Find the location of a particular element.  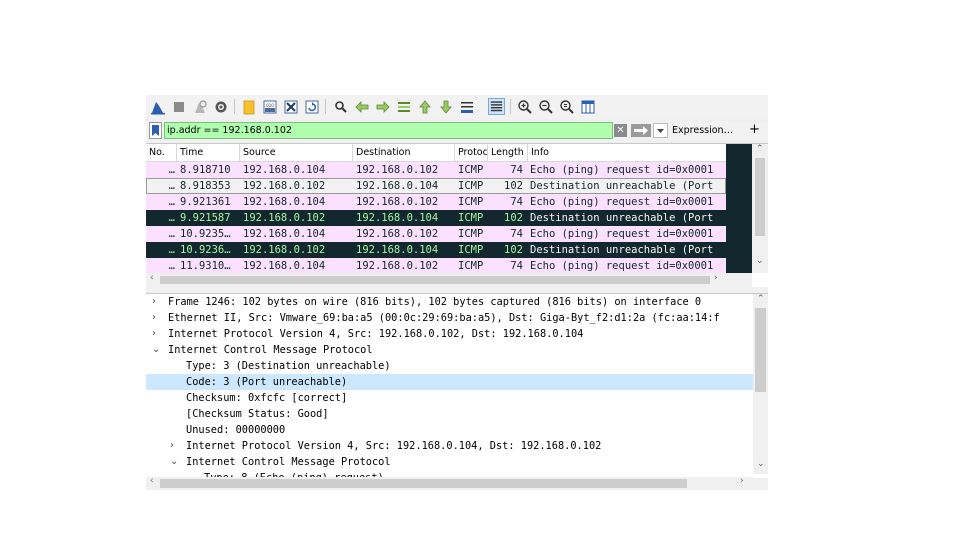

detail-tree-item: Unused: 00000000 is located at coordinates (449, 430).